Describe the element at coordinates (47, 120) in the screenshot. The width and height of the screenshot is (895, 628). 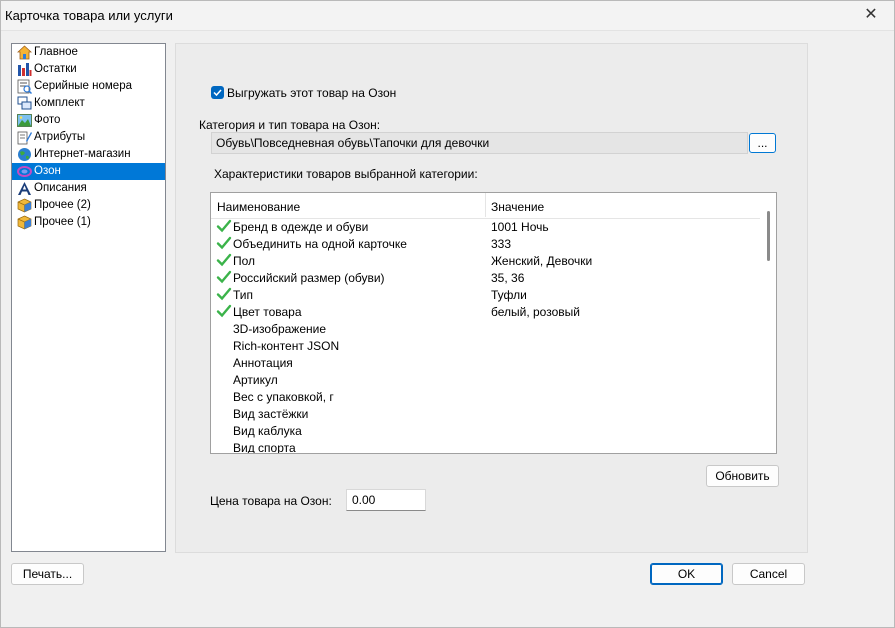
I see `nav-item-label: Фото` at that location.